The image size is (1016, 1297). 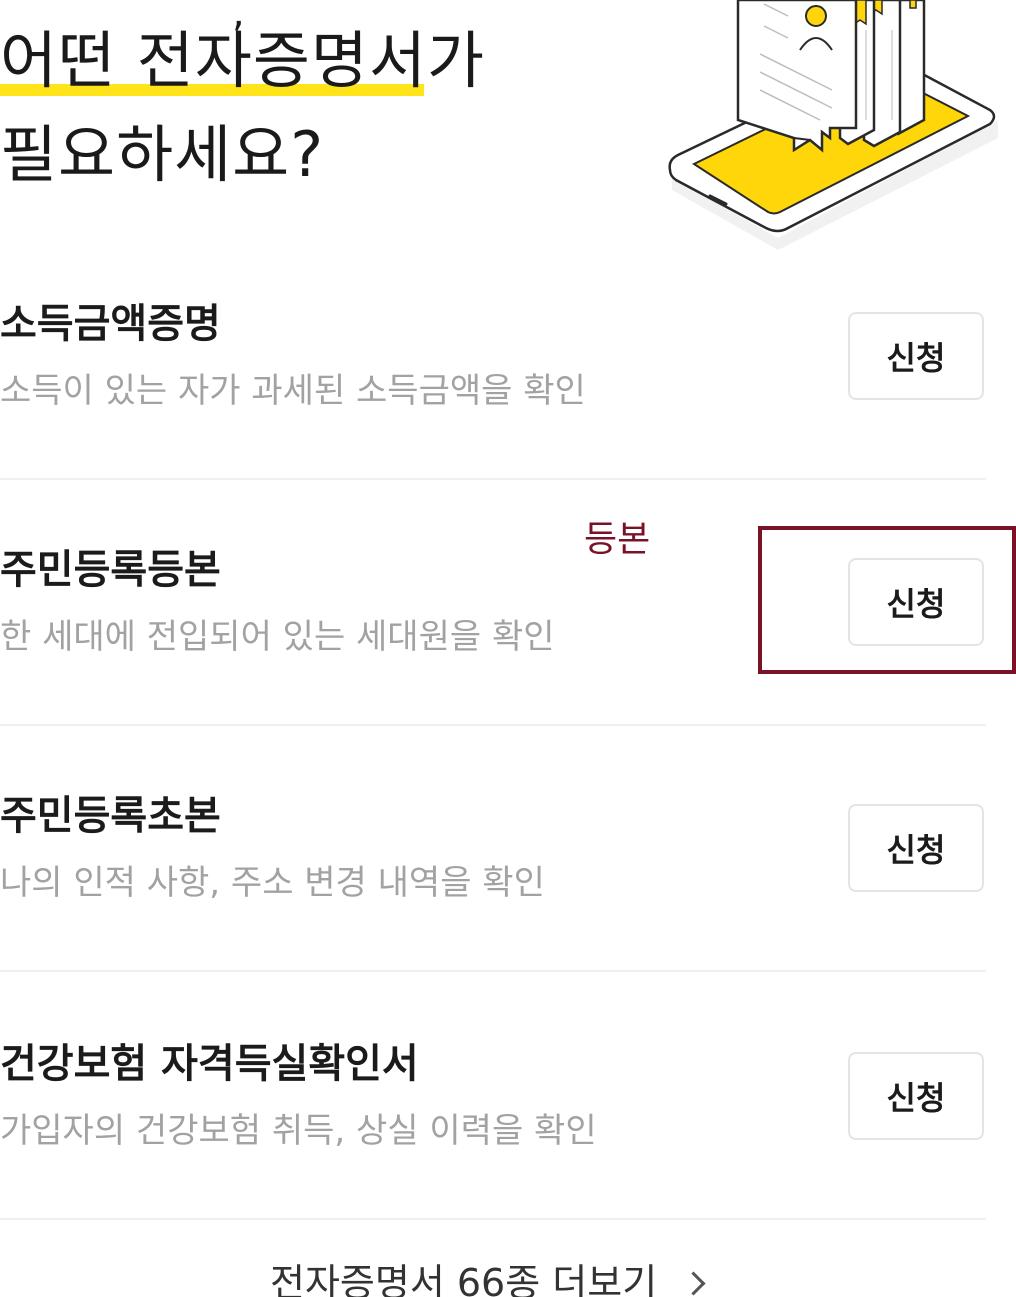 What do you see at coordinates (110, 570) in the screenshot?
I see `item-title: 주민등록등본` at bounding box center [110, 570].